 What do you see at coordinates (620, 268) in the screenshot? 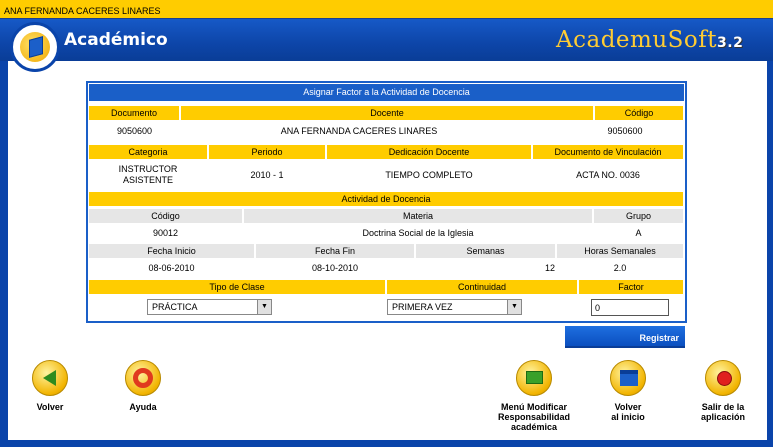
I see `horas-semanales-value: 2.0` at bounding box center [620, 268].